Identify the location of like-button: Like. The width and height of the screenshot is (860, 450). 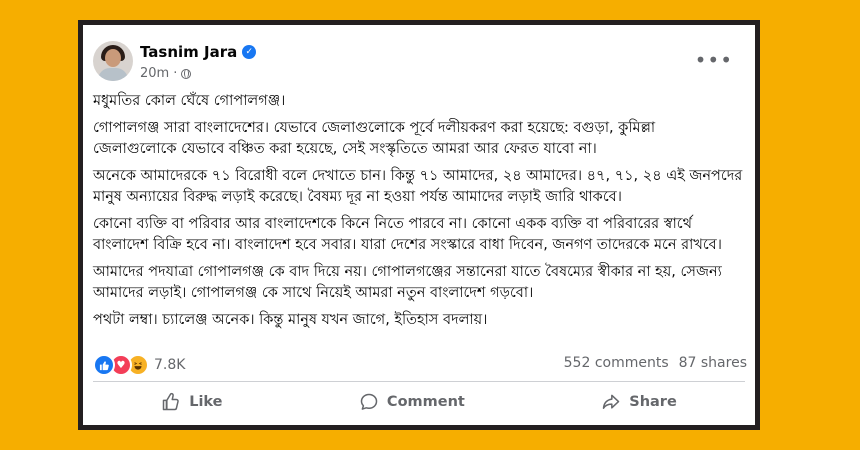
(192, 402).